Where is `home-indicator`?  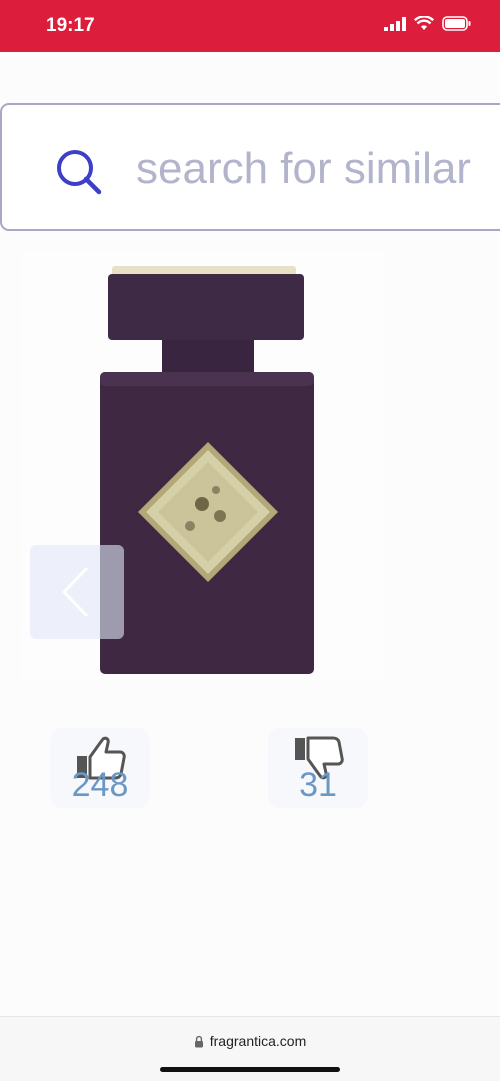
home-indicator is located at coordinates (250, 1069).